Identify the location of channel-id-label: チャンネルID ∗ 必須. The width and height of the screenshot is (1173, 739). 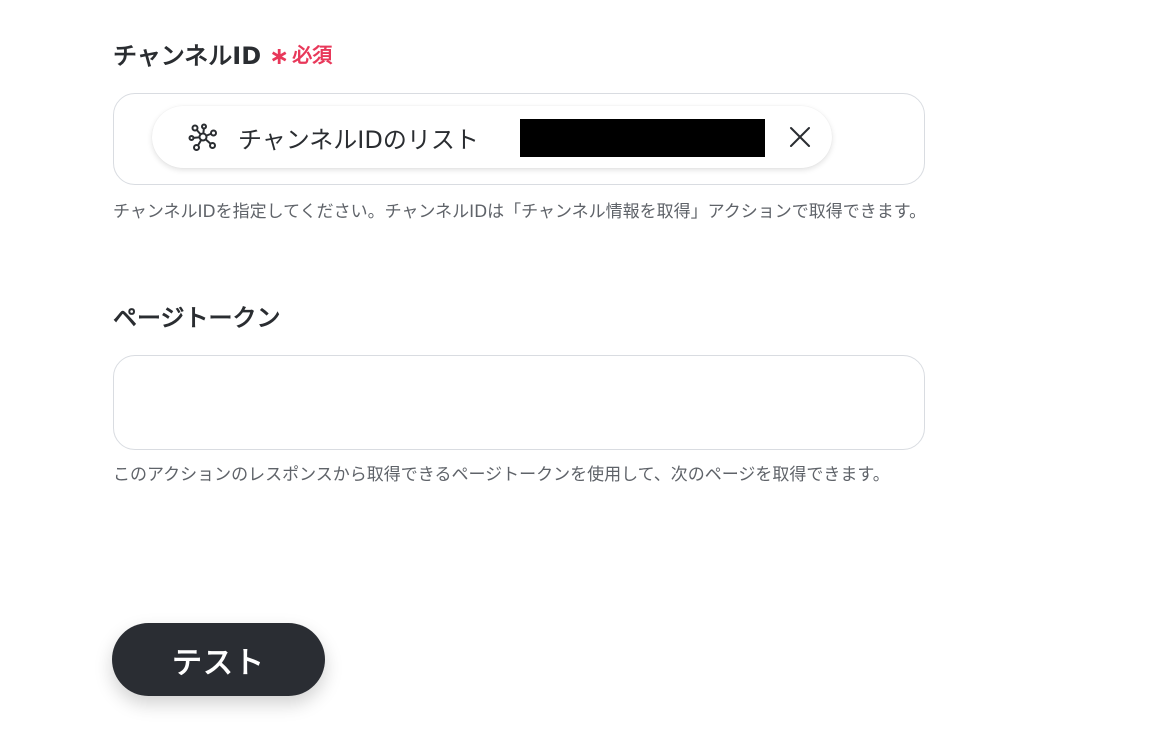
(222, 53).